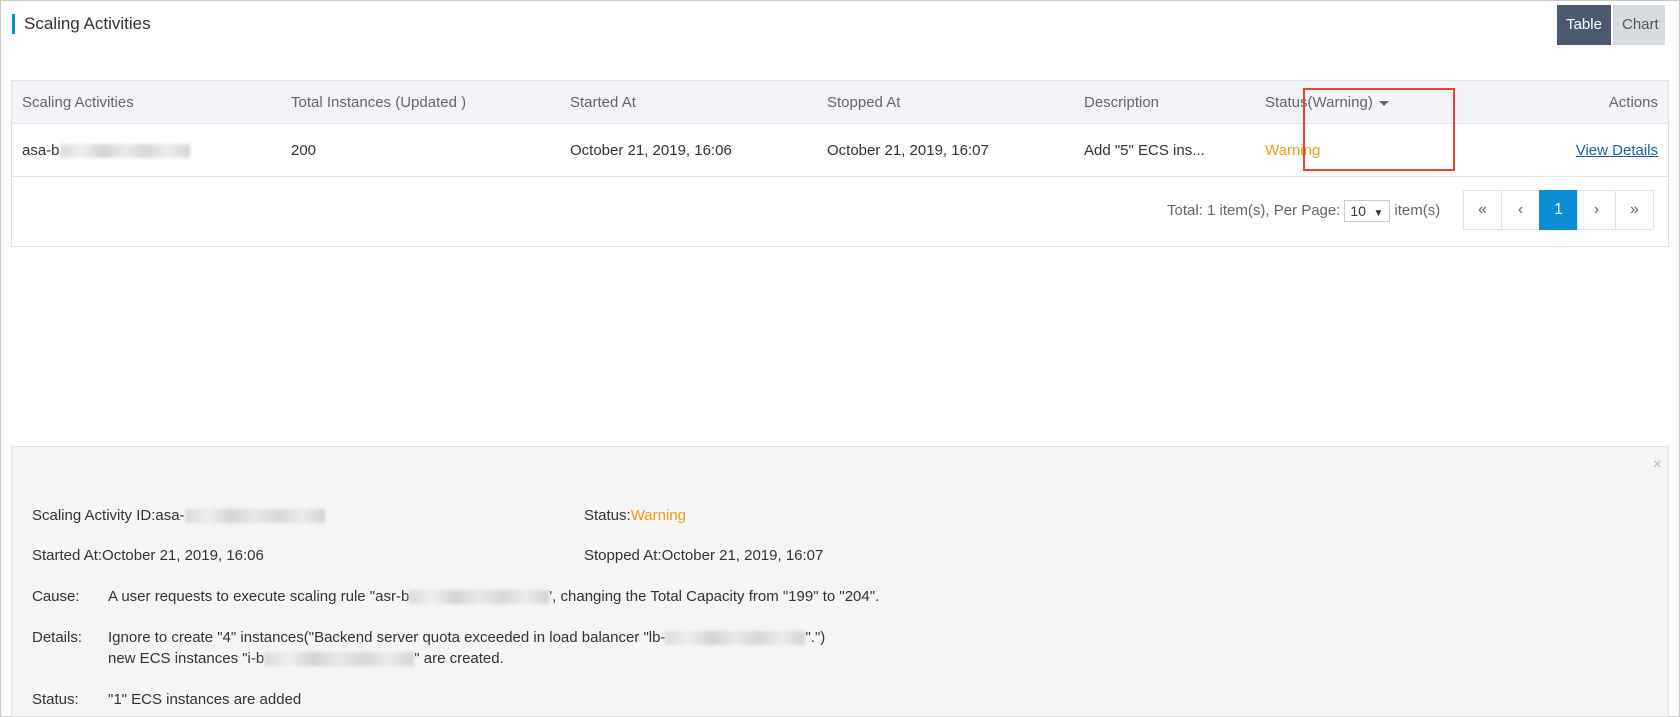 This screenshot has width=1680, height=717. I want to click on per-page-value: 10, so click(1358, 211).